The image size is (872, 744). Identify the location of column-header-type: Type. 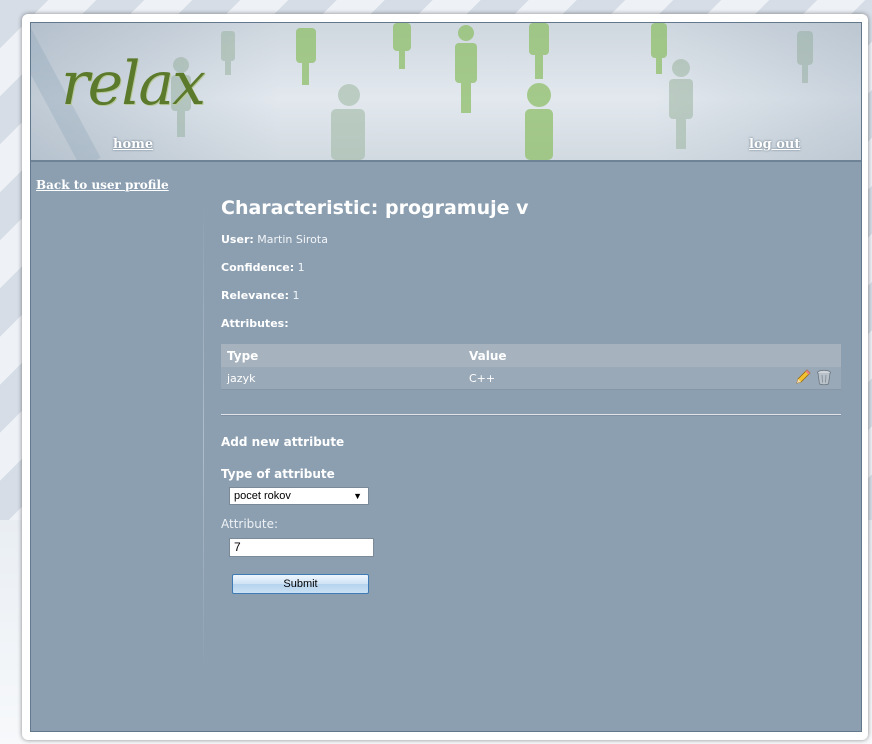
(342, 355).